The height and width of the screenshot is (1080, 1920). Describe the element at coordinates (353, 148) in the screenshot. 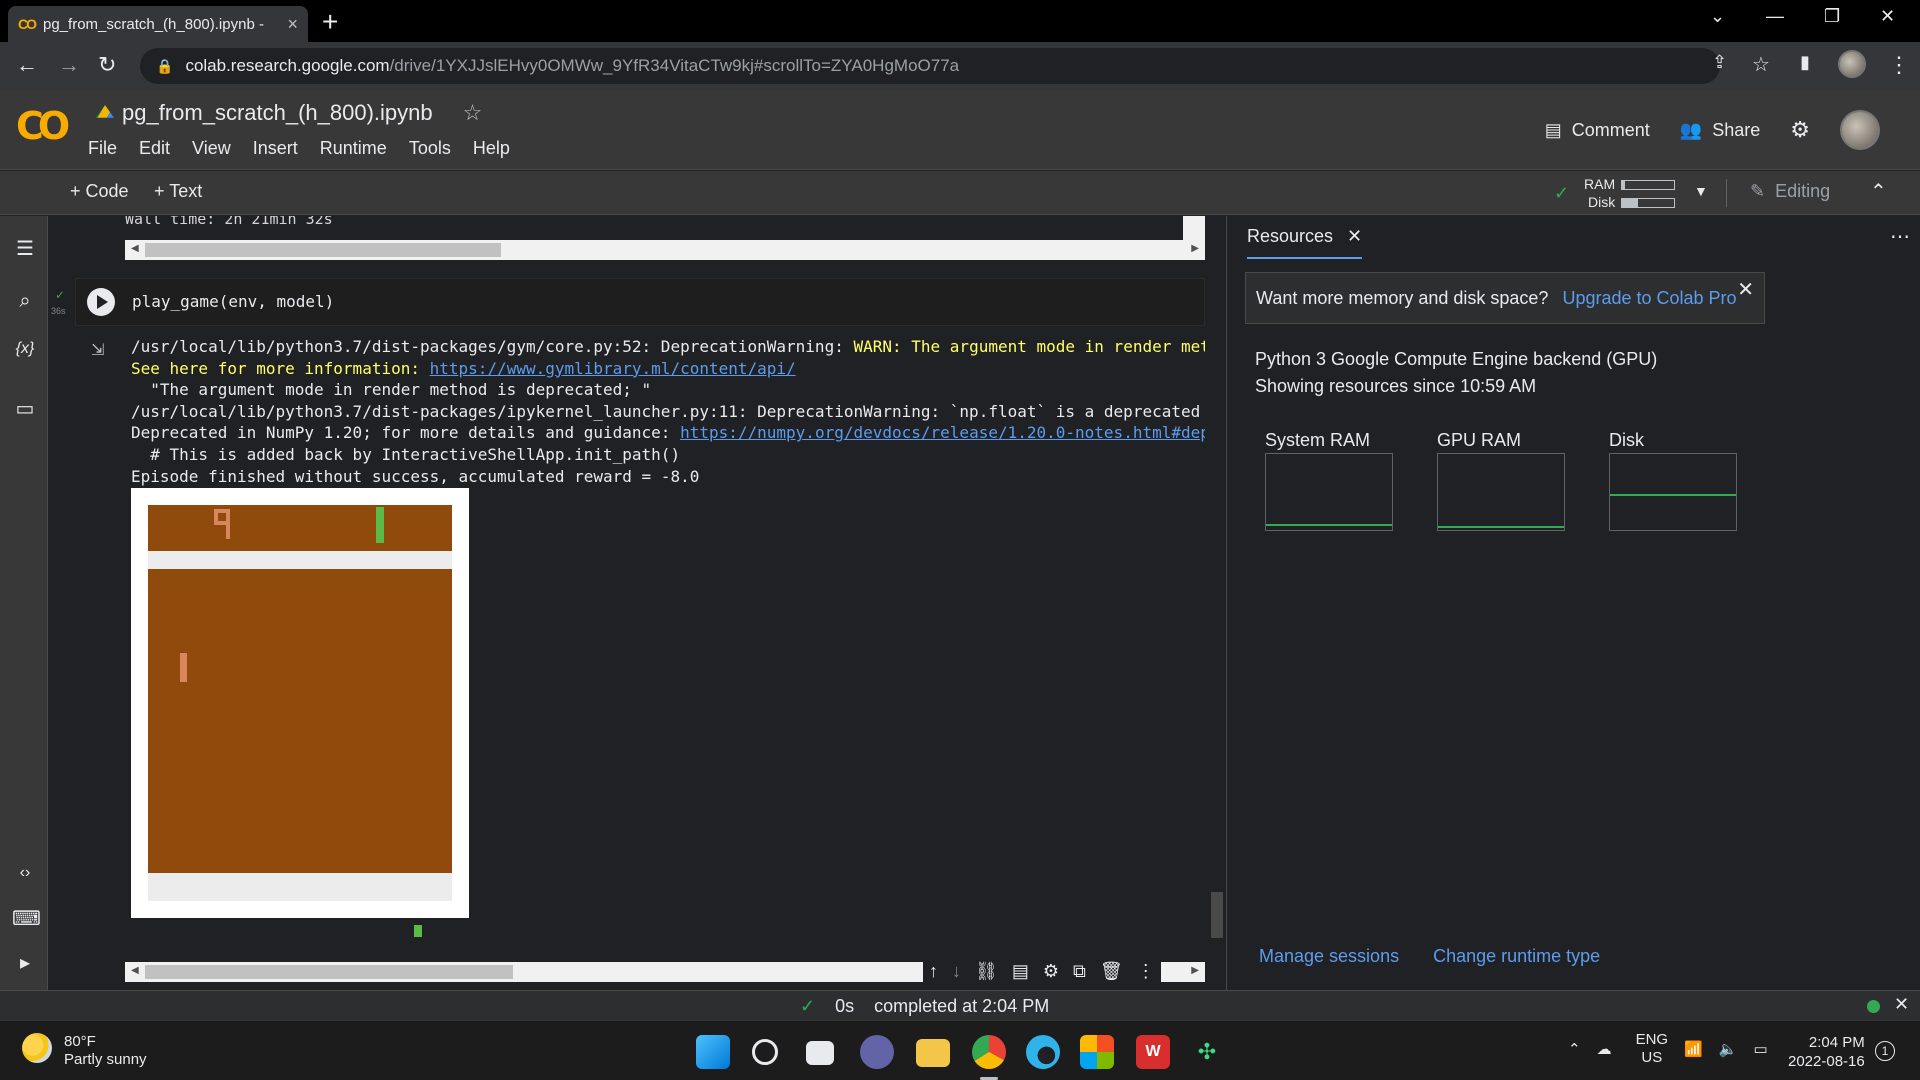

I see `menu-runtime: Runtime` at that location.